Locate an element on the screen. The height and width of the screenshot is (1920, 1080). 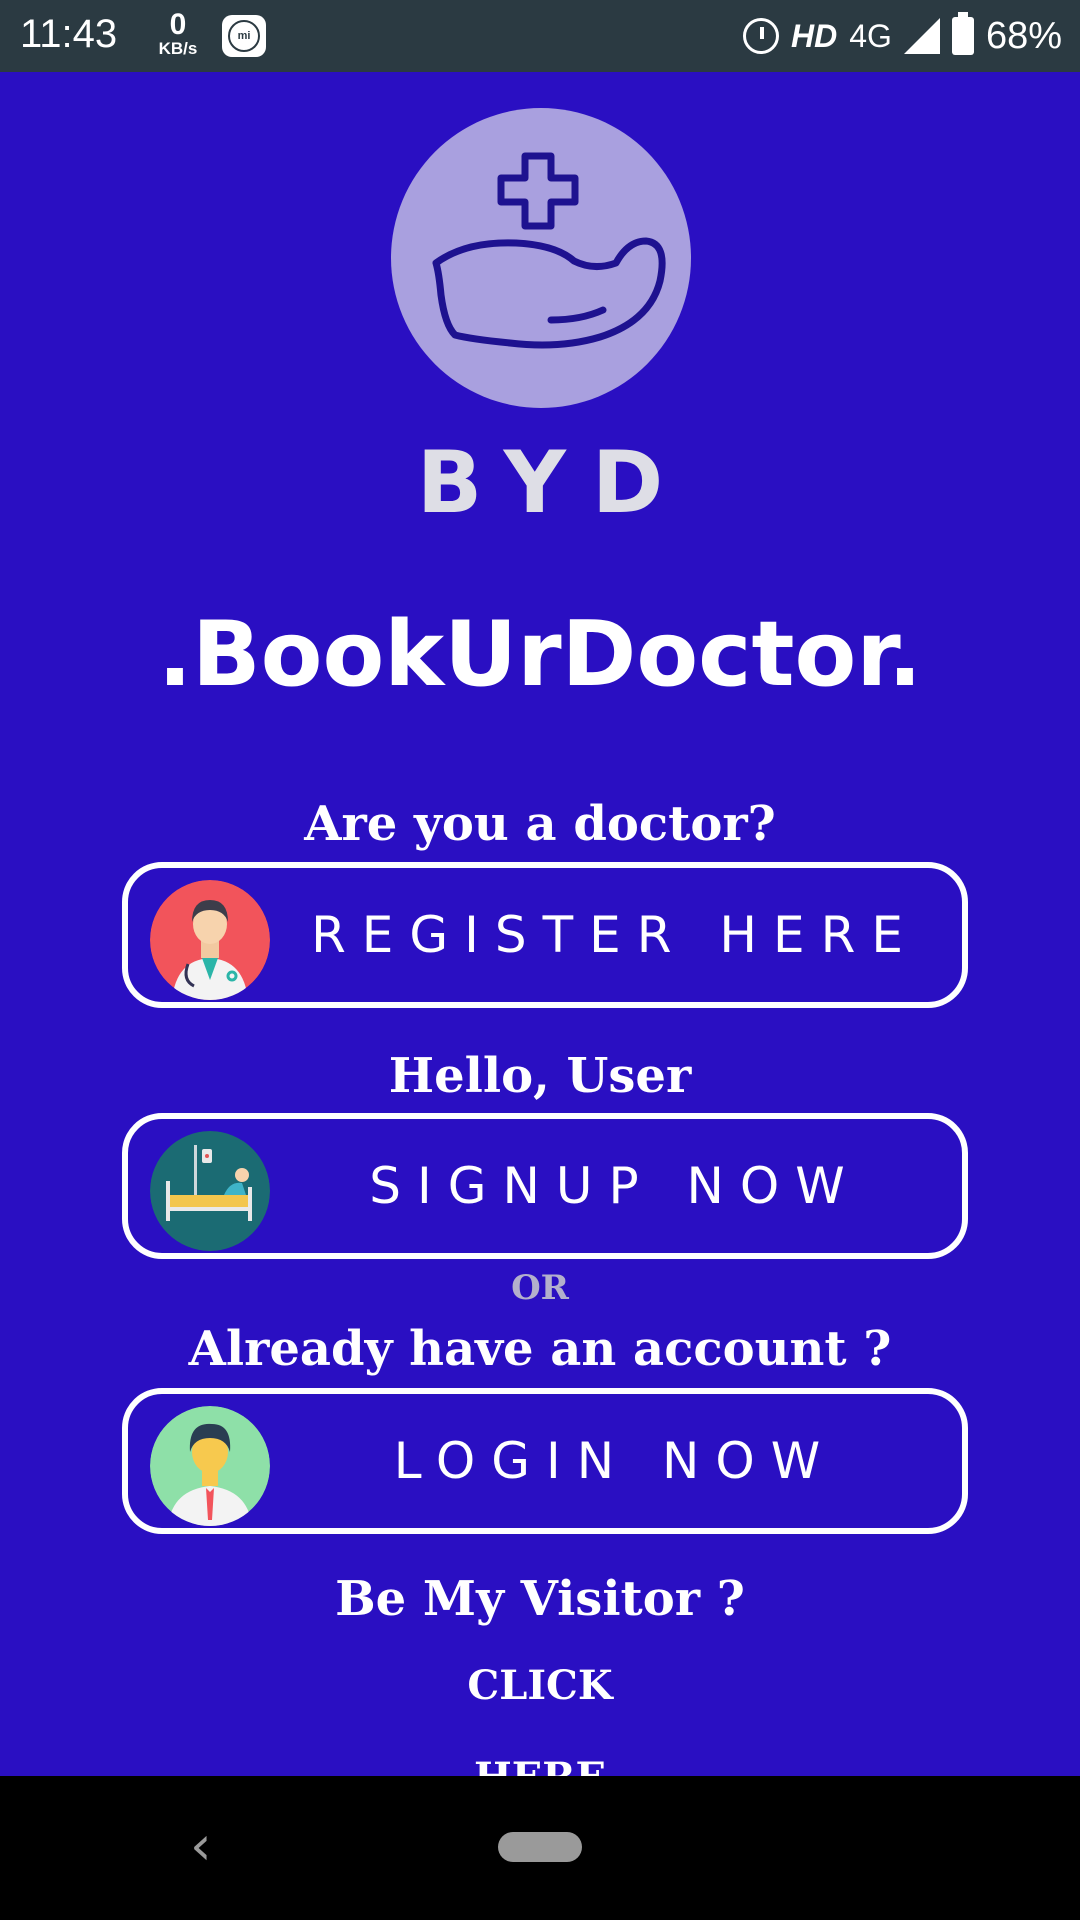
network-speed-value: 0 is located at coordinates (178, 24).